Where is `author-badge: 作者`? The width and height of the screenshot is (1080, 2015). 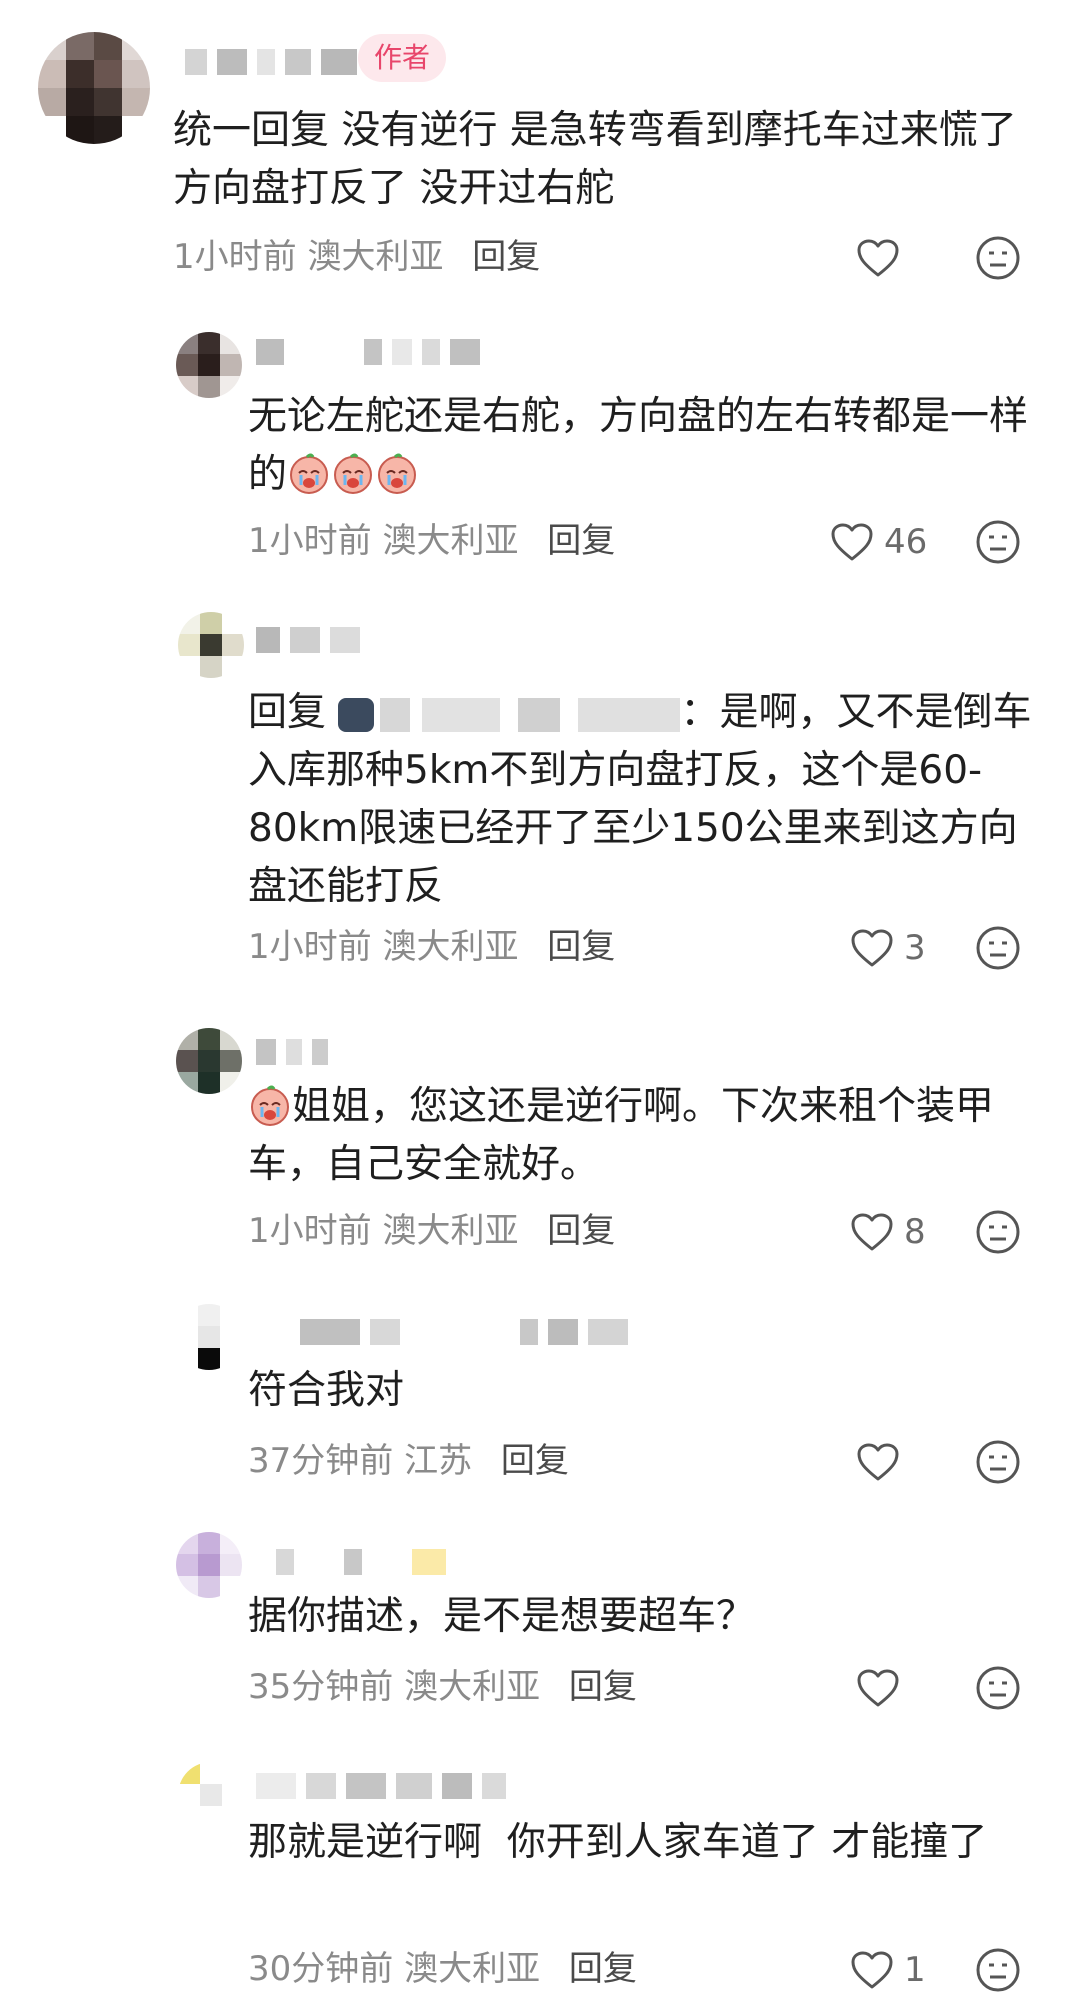 author-badge: 作者 is located at coordinates (402, 58).